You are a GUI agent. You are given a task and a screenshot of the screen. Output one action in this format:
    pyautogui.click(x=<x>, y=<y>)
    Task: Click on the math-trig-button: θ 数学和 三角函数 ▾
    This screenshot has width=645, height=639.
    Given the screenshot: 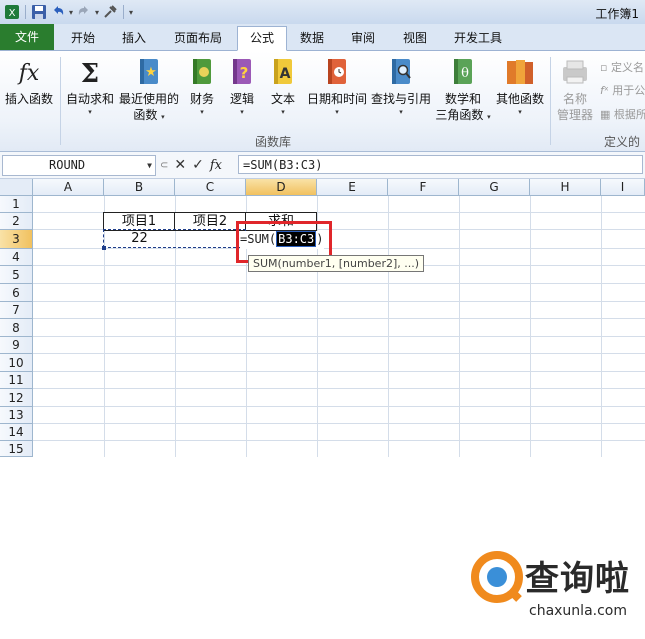 What is the action you would take?
    pyautogui.click(x=463, y=89)
    